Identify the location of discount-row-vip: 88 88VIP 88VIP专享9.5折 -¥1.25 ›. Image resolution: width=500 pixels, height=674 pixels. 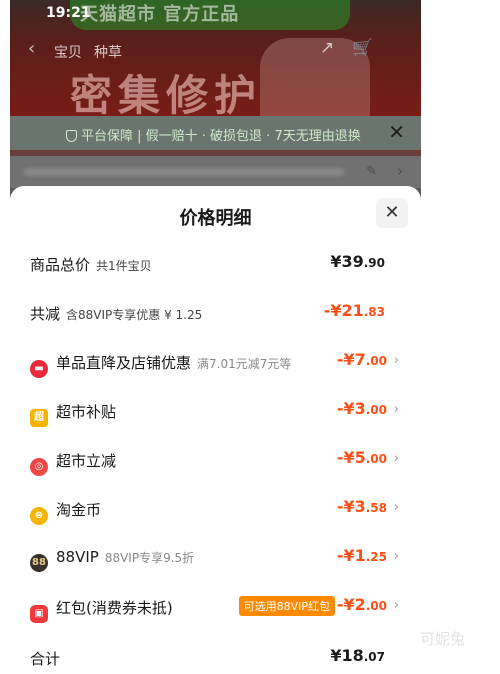
(215, 559).